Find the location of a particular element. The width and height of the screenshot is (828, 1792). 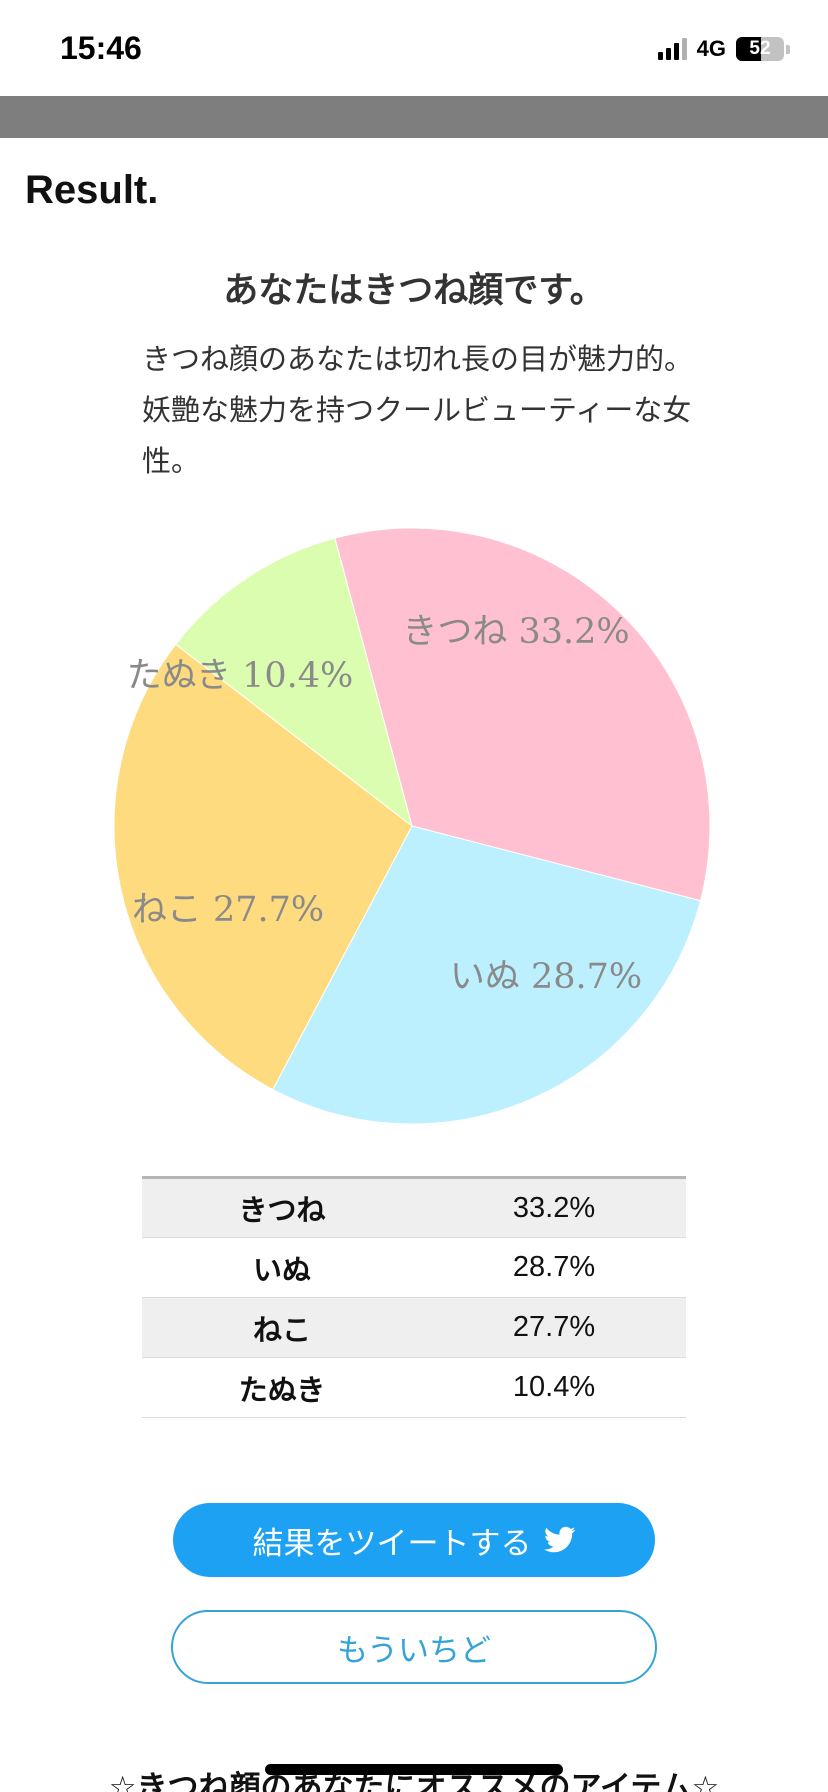

header-bar is located at coordinates (414, 117).